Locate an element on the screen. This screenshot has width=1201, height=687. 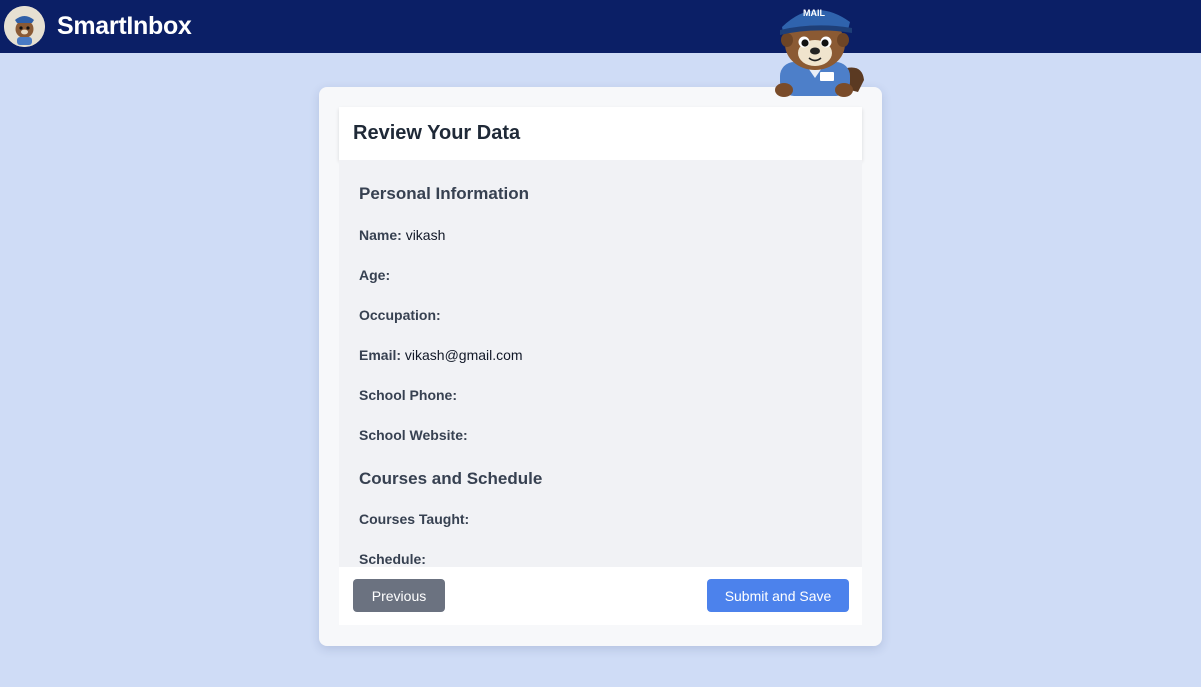
field-value: vikash is located at coordinates (425, 235).